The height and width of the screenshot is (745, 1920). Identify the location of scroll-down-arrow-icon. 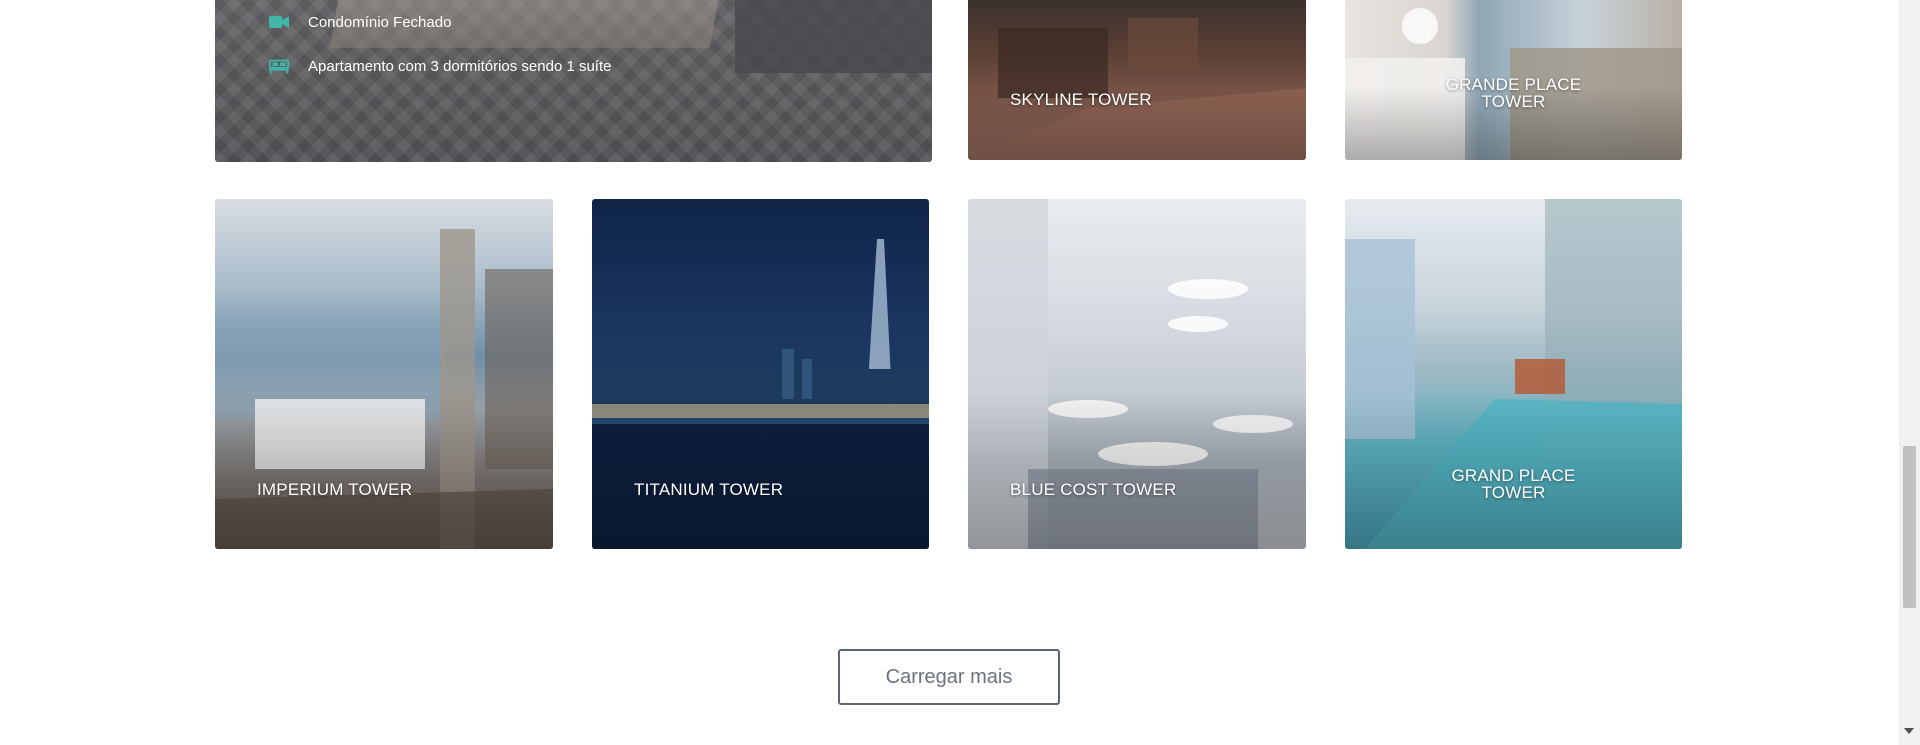
(1909, 731).